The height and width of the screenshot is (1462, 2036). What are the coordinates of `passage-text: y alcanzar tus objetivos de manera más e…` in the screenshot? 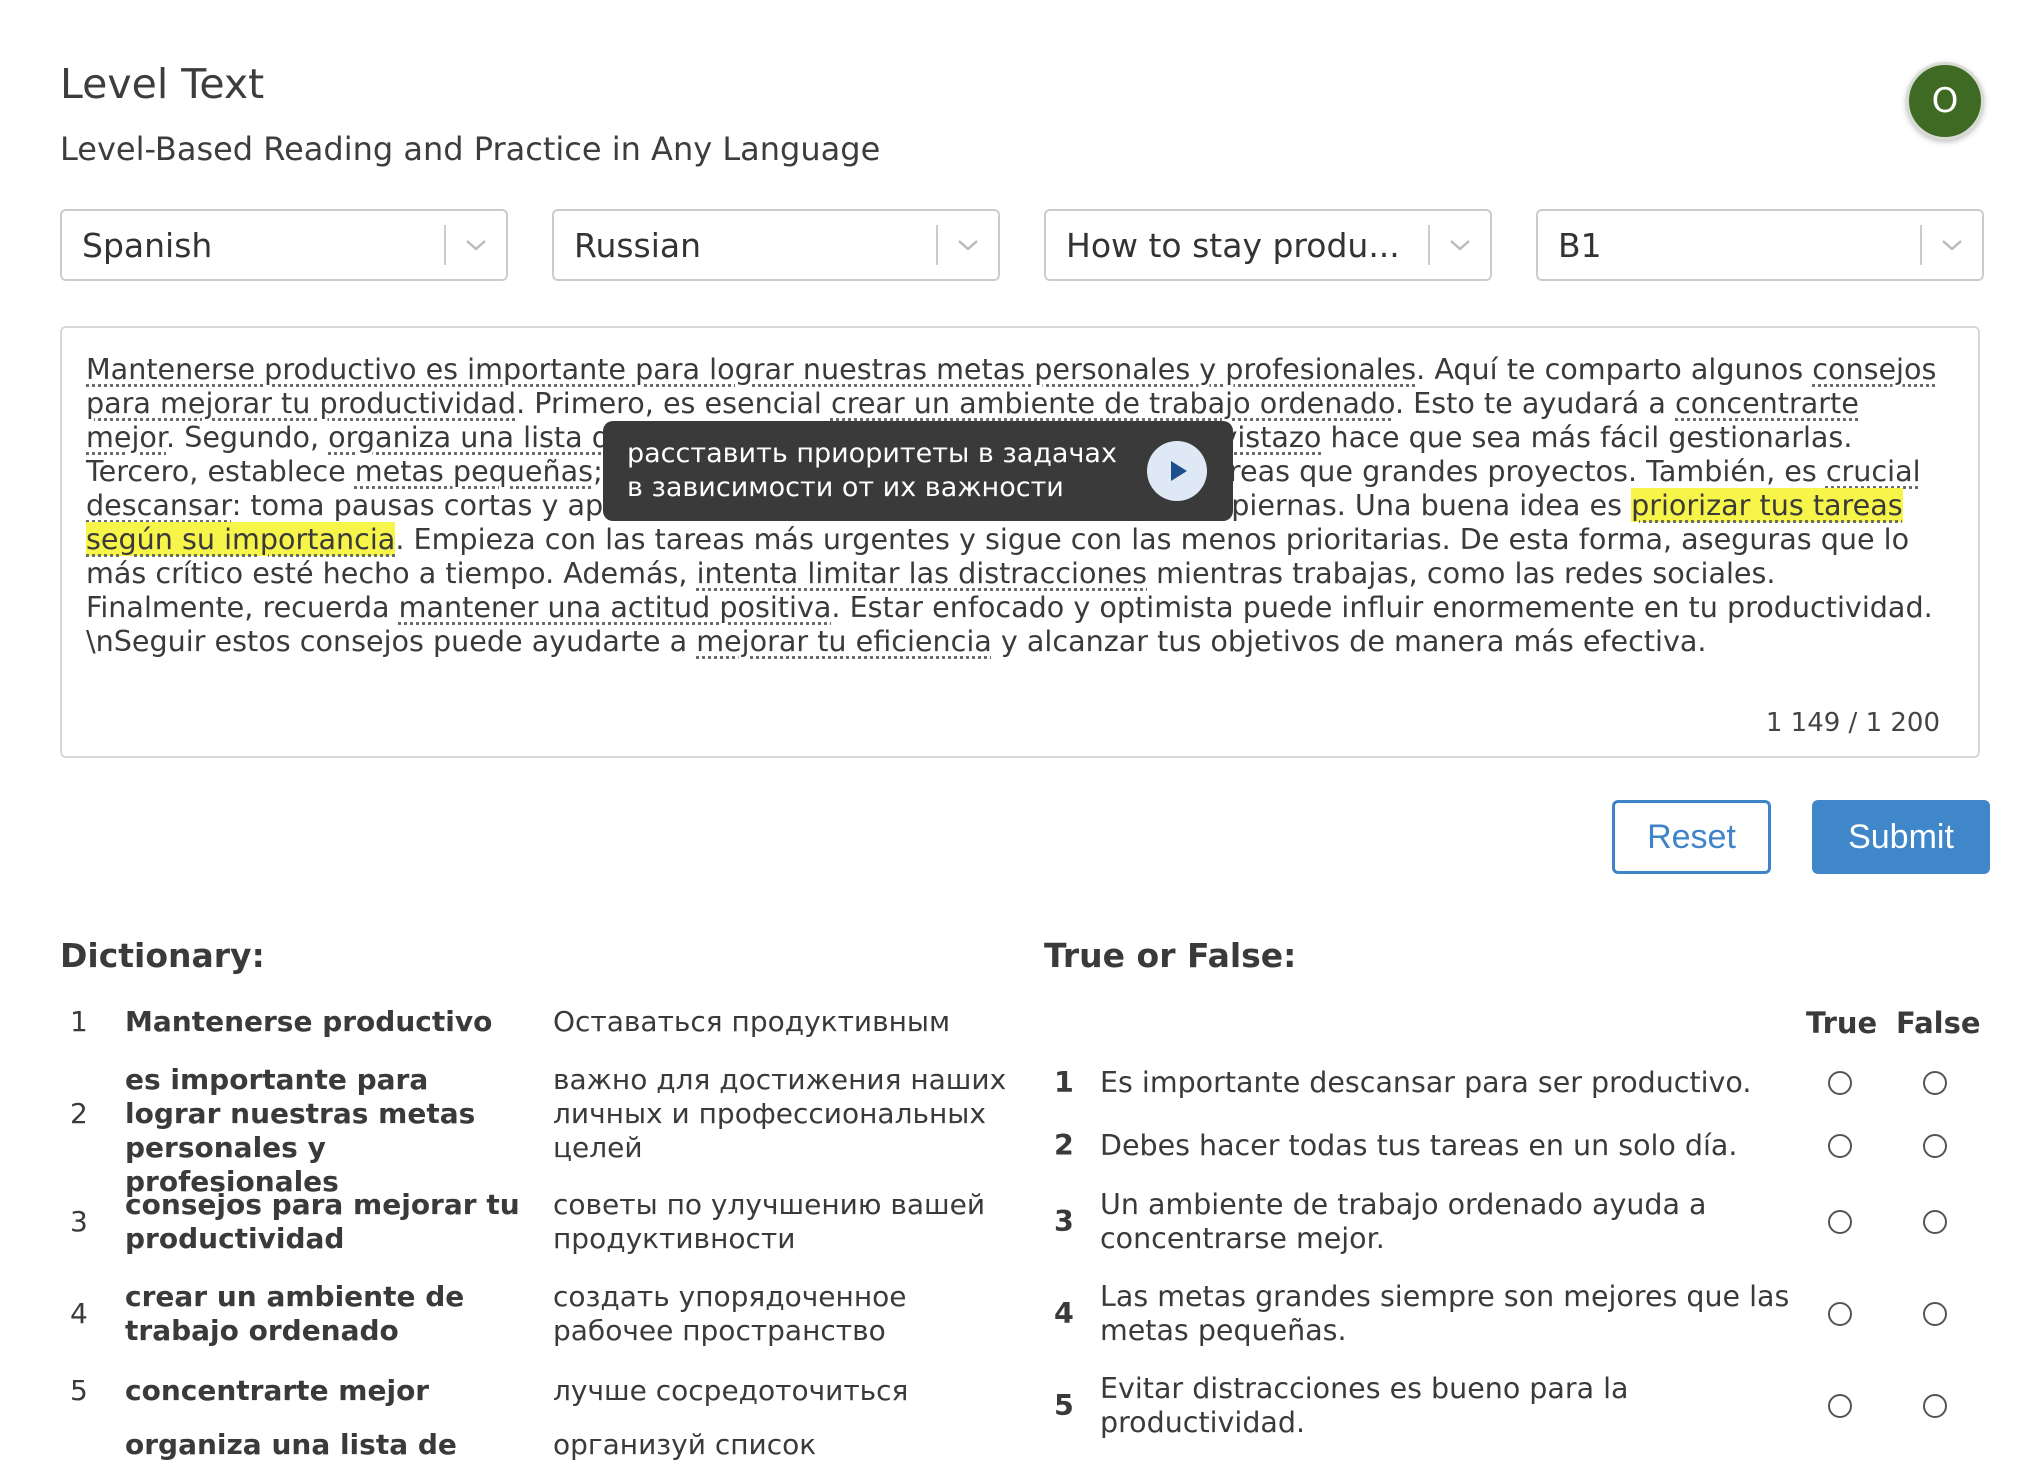 It's located at (1349, 641).